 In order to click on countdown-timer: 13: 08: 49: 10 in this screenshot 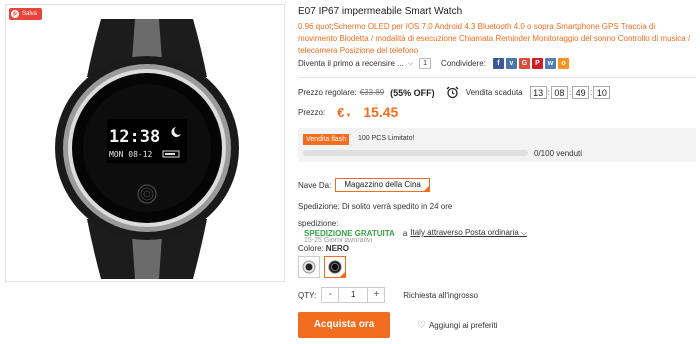, I will do `click(570, 92)`.